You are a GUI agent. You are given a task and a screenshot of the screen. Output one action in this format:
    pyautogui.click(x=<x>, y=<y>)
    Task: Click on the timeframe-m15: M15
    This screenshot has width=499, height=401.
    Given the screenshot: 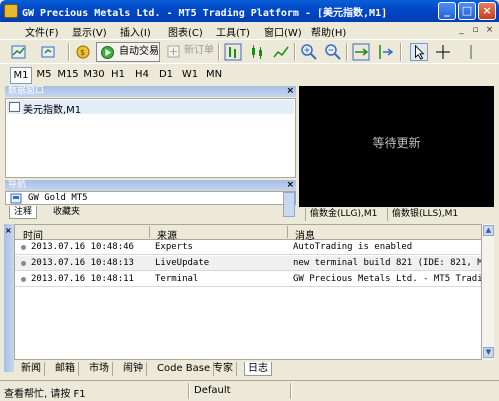 What is the action you would take?
    pyautogui.click(x=68, y=75)
    